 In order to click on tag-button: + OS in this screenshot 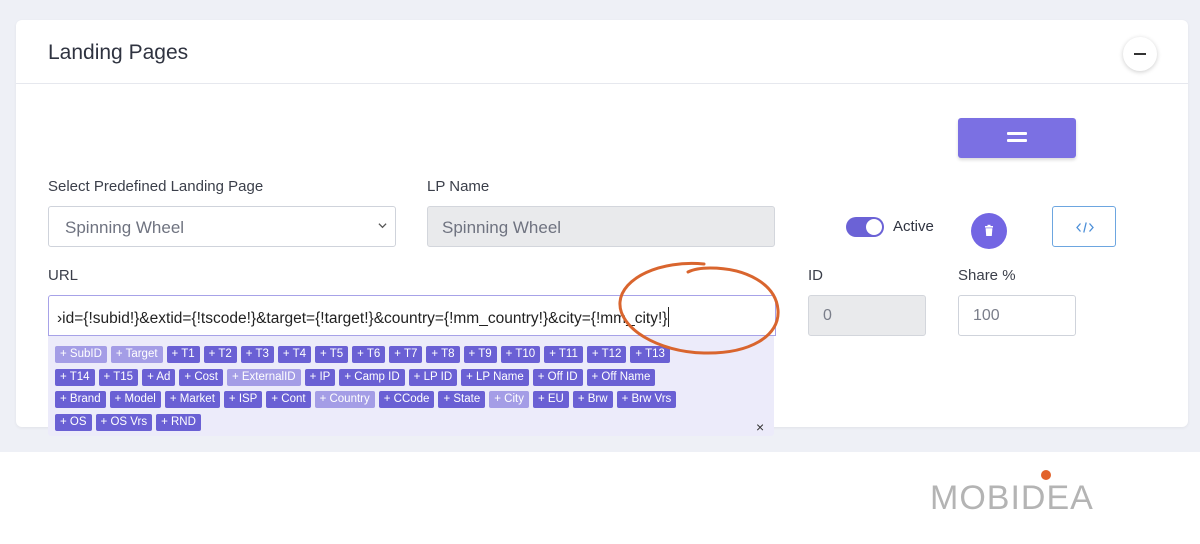, I will do `click(73, 422)`.